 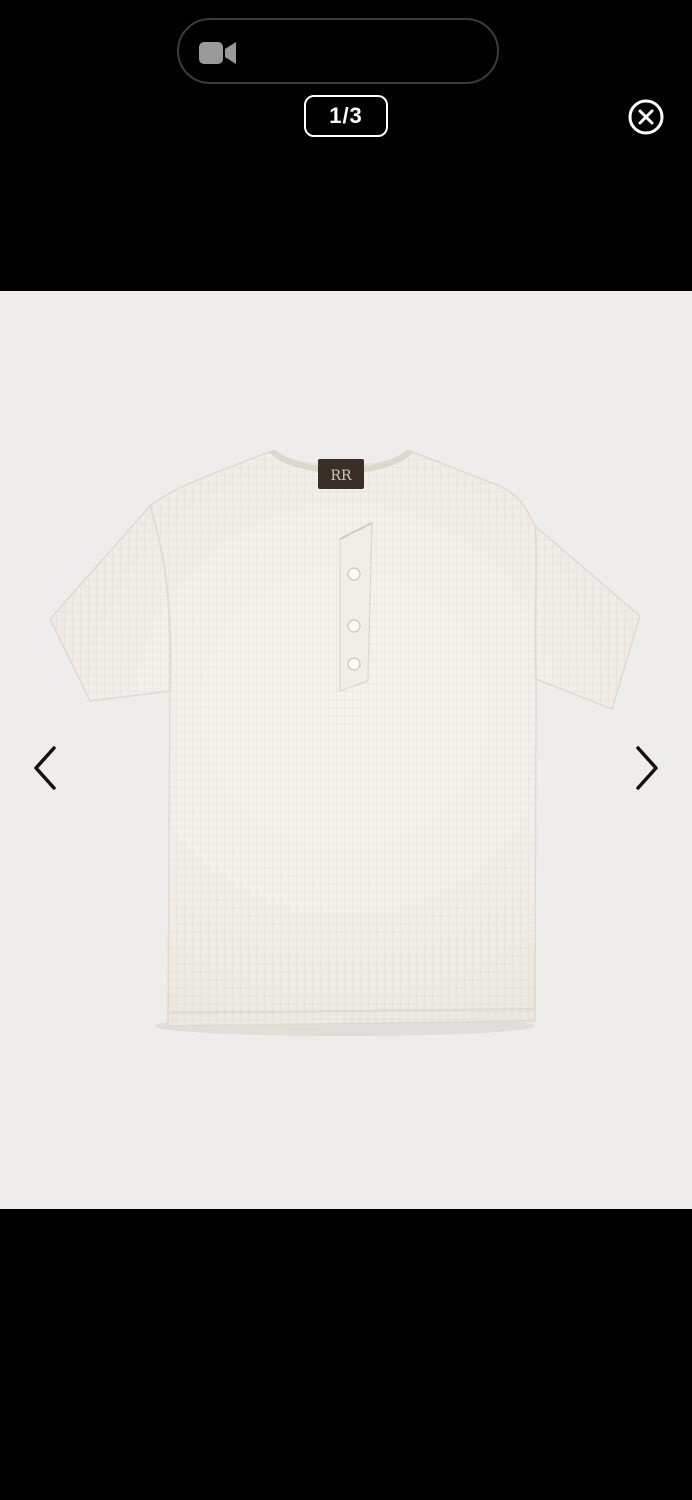 I want to click on image-counter: 1/3, so click(x=346, y=116).